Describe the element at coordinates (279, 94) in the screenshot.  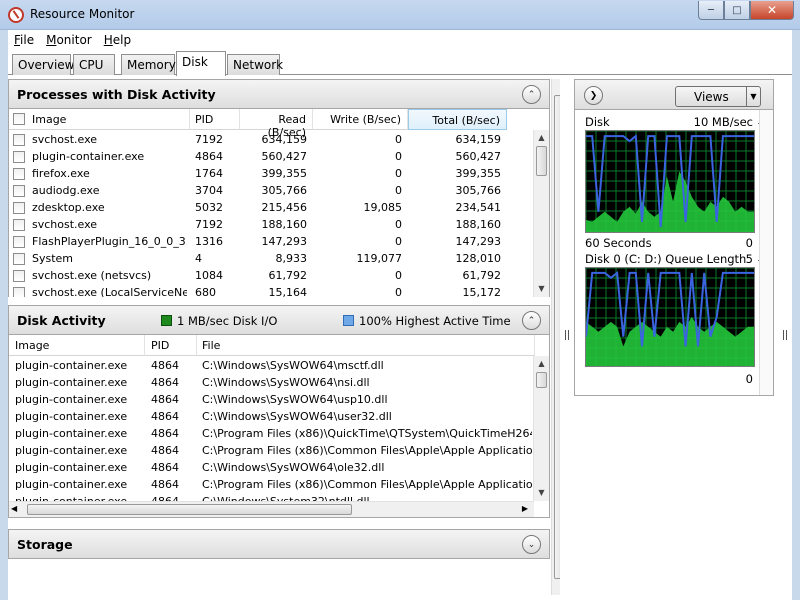
I see `processes-section-header: Processes with Disk Activity ⌃` at that location.